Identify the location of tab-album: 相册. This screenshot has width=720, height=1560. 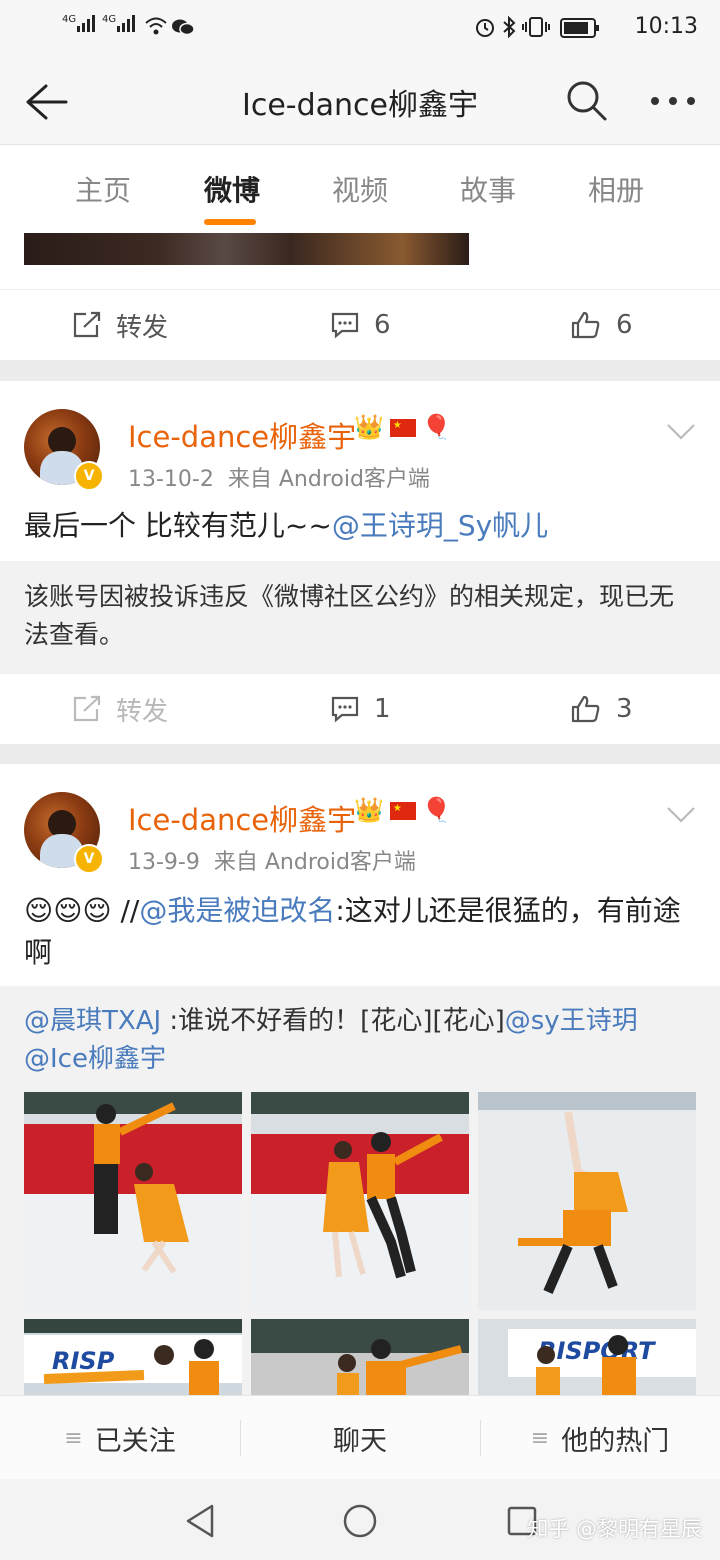
(616, 189).